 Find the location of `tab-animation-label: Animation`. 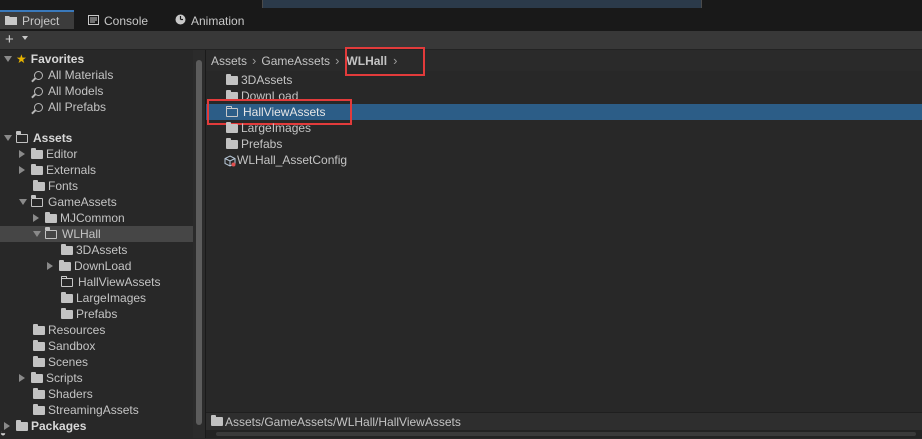

tab-animation-label: Animation is located at coordinates (218, 20).